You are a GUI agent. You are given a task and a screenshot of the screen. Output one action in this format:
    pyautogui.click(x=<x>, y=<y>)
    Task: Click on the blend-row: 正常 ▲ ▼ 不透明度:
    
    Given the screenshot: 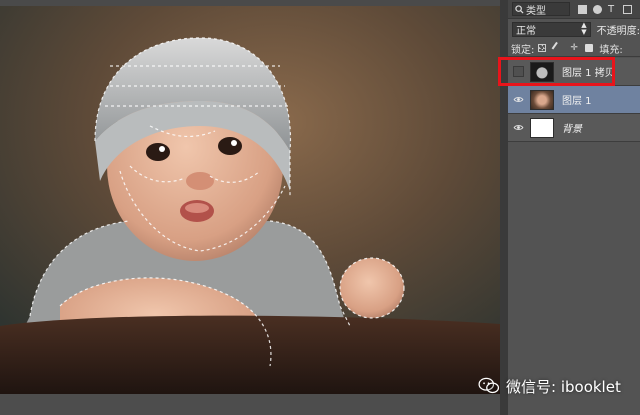 What is the action you would take?
    pyautogui.click(x=574, y=29)
    